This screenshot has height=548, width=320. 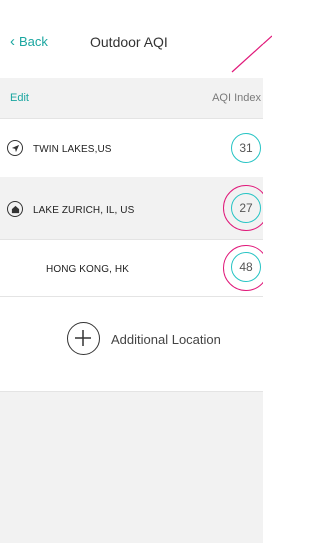 What do you see at coordinates (131, 98) in the screenshot?
I see `list-header-bar: Edit AQI Index` at bounding box center [131, 98].